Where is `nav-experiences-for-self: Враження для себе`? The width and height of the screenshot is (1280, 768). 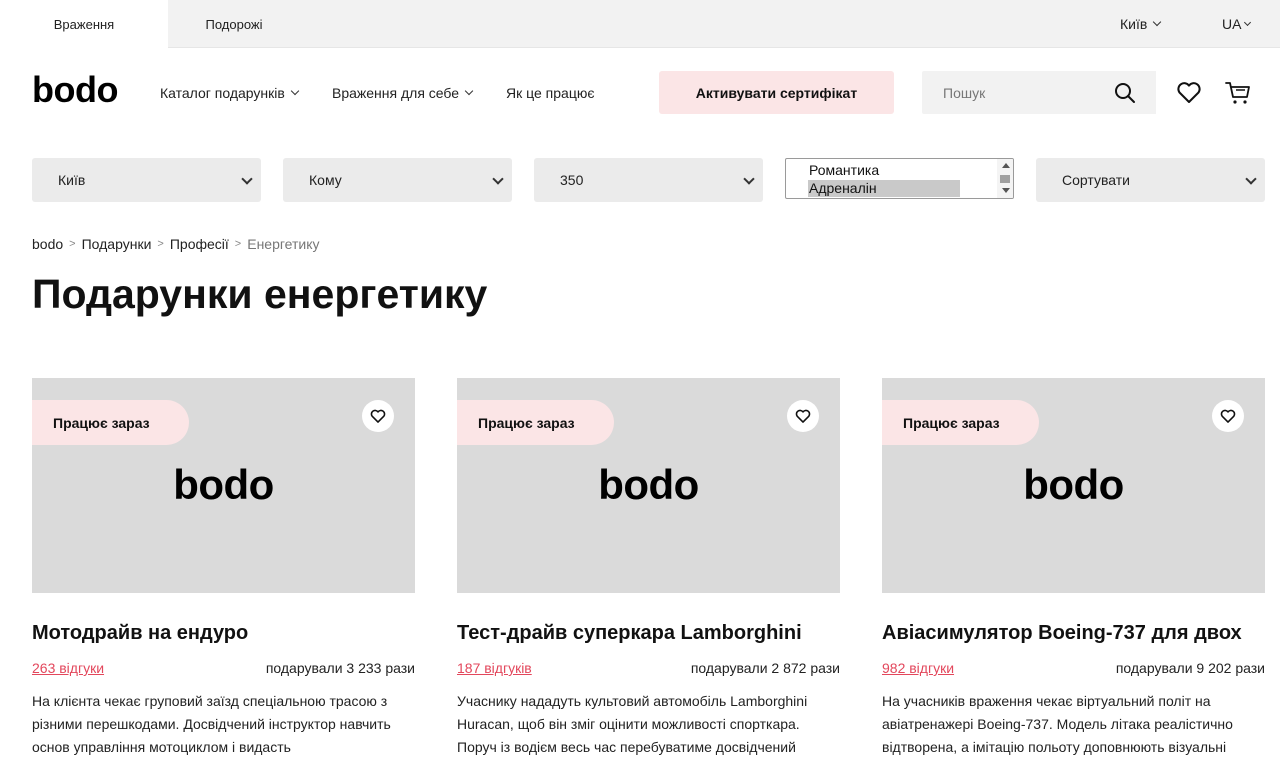
nav-experiences-for-self: Враження для себе is located at coordinates (403, 93).